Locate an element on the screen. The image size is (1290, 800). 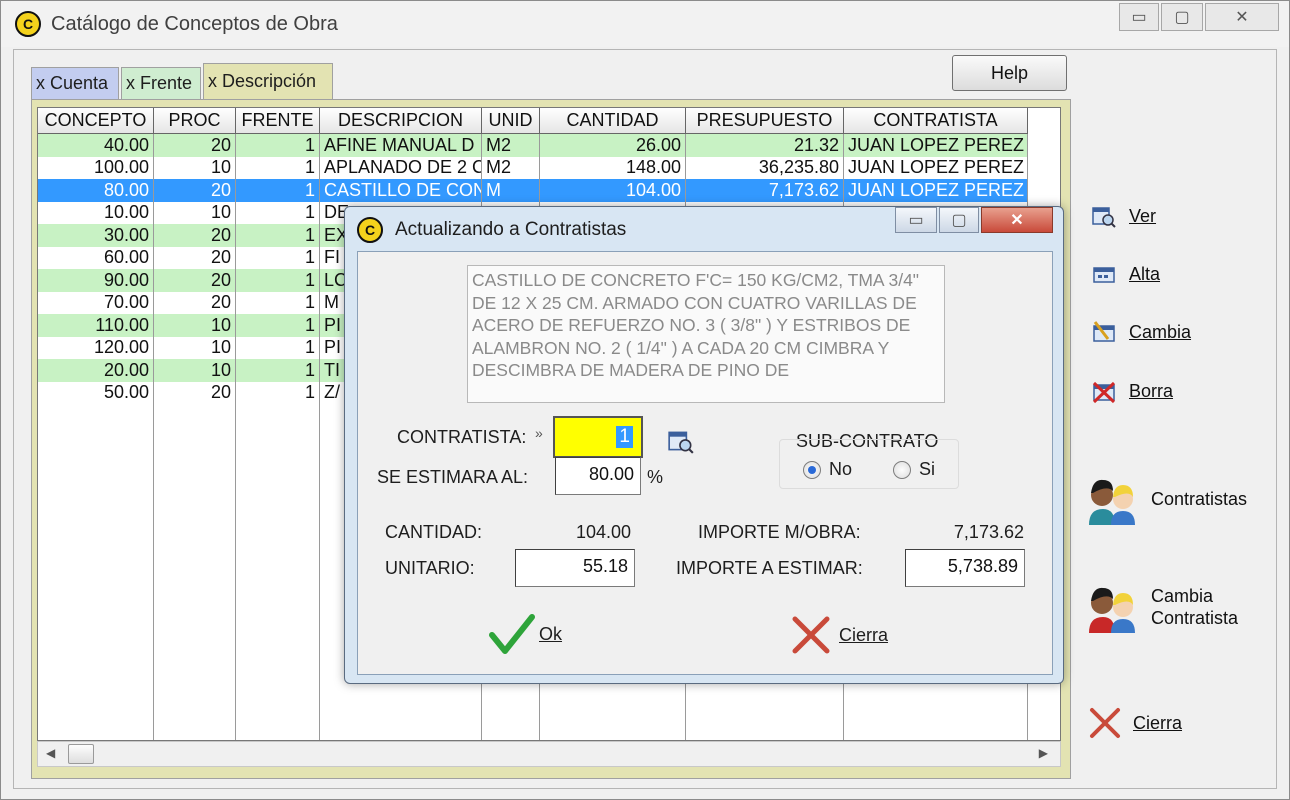
cambia-contratista-button: Cambia Contratista is located at coordinates (1161, 607).